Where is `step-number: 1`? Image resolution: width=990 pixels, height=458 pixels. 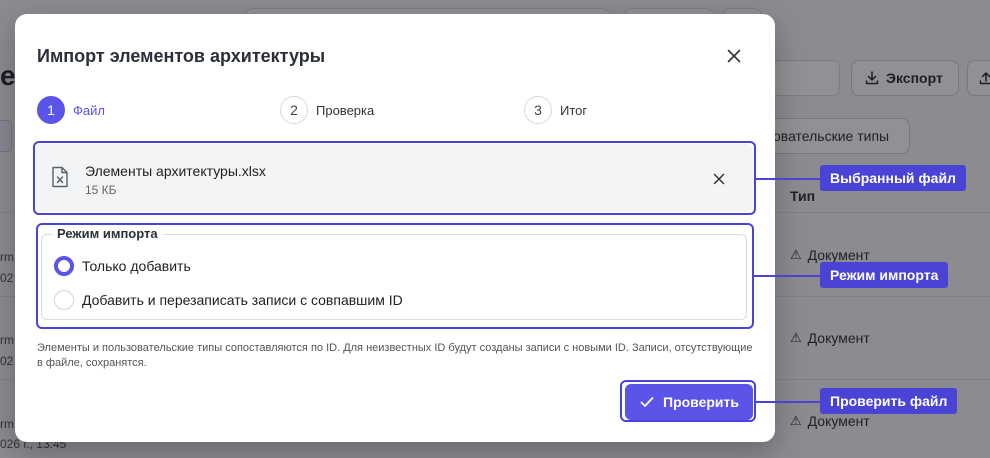
step-number: 1 is located at coordinates (51, 110).